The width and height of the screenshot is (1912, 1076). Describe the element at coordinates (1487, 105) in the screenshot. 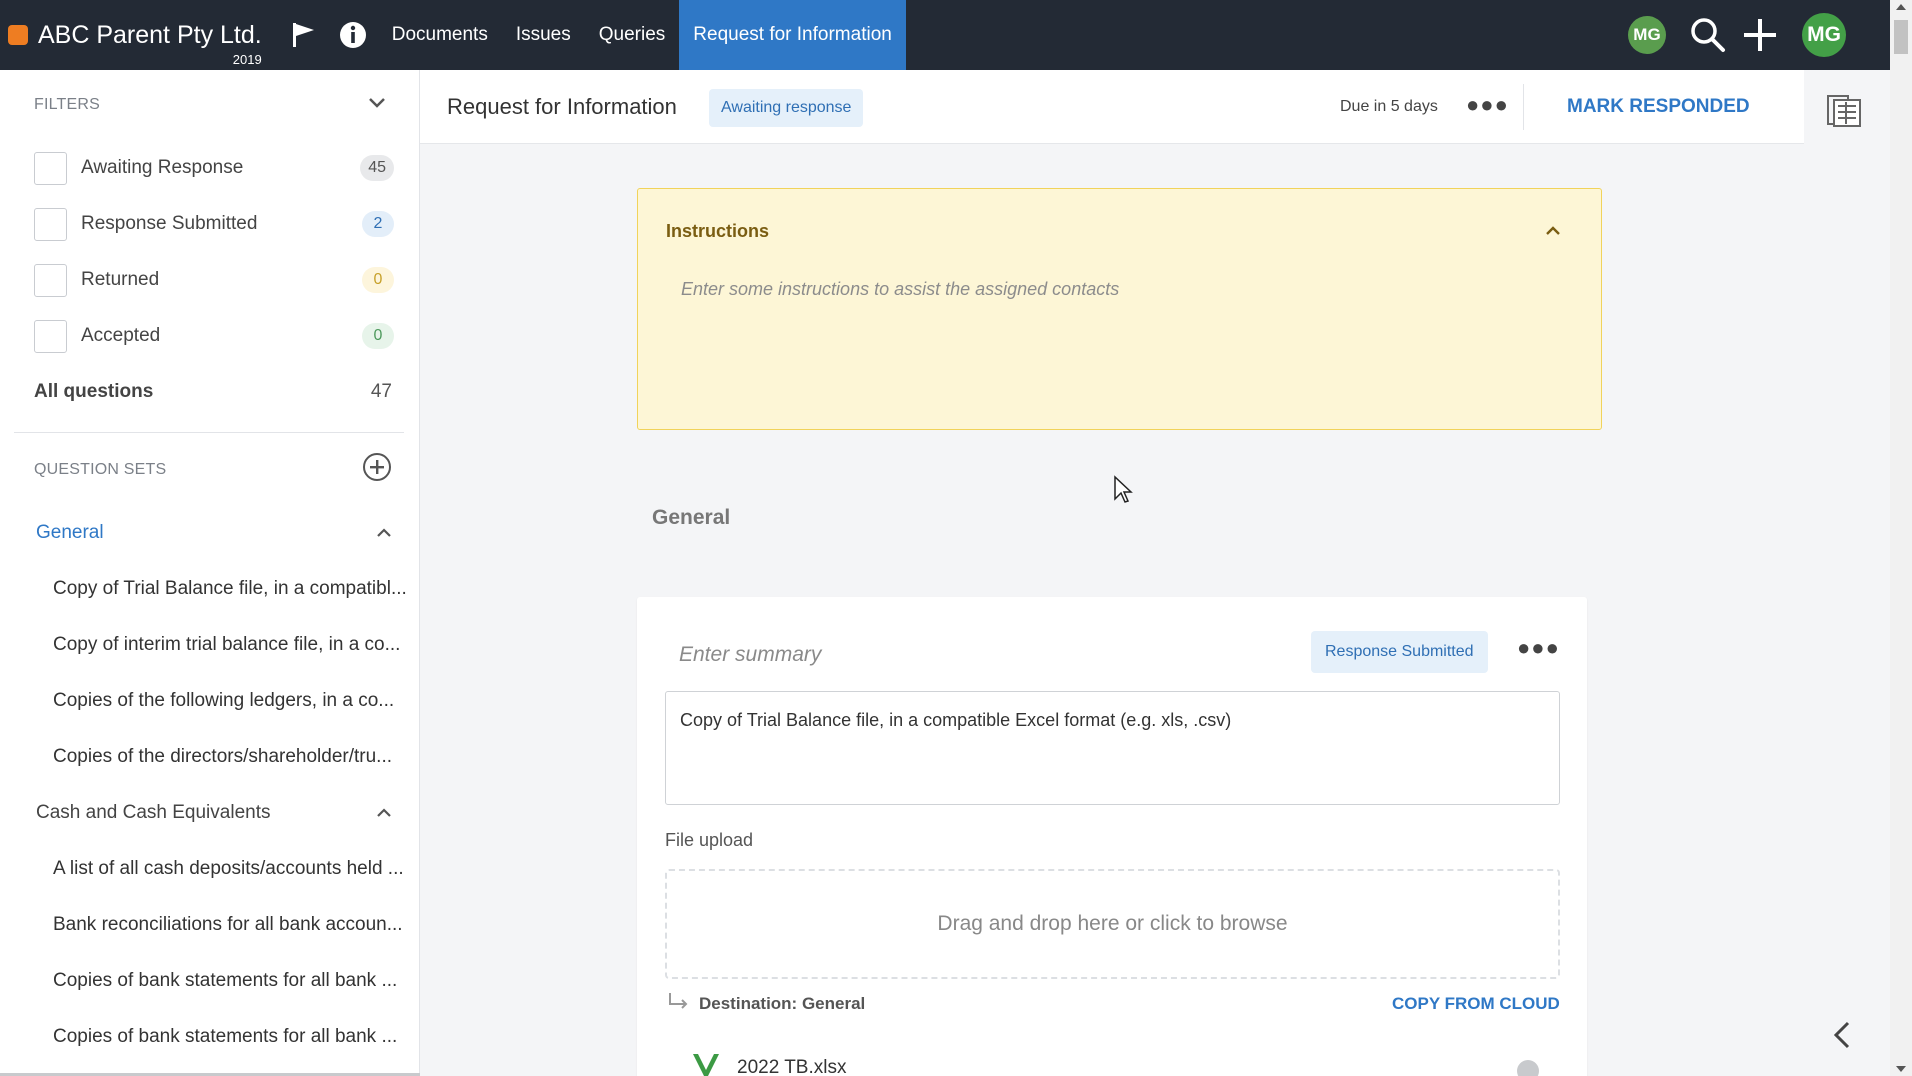

I see `more-options-icon: ●●●` at that location.